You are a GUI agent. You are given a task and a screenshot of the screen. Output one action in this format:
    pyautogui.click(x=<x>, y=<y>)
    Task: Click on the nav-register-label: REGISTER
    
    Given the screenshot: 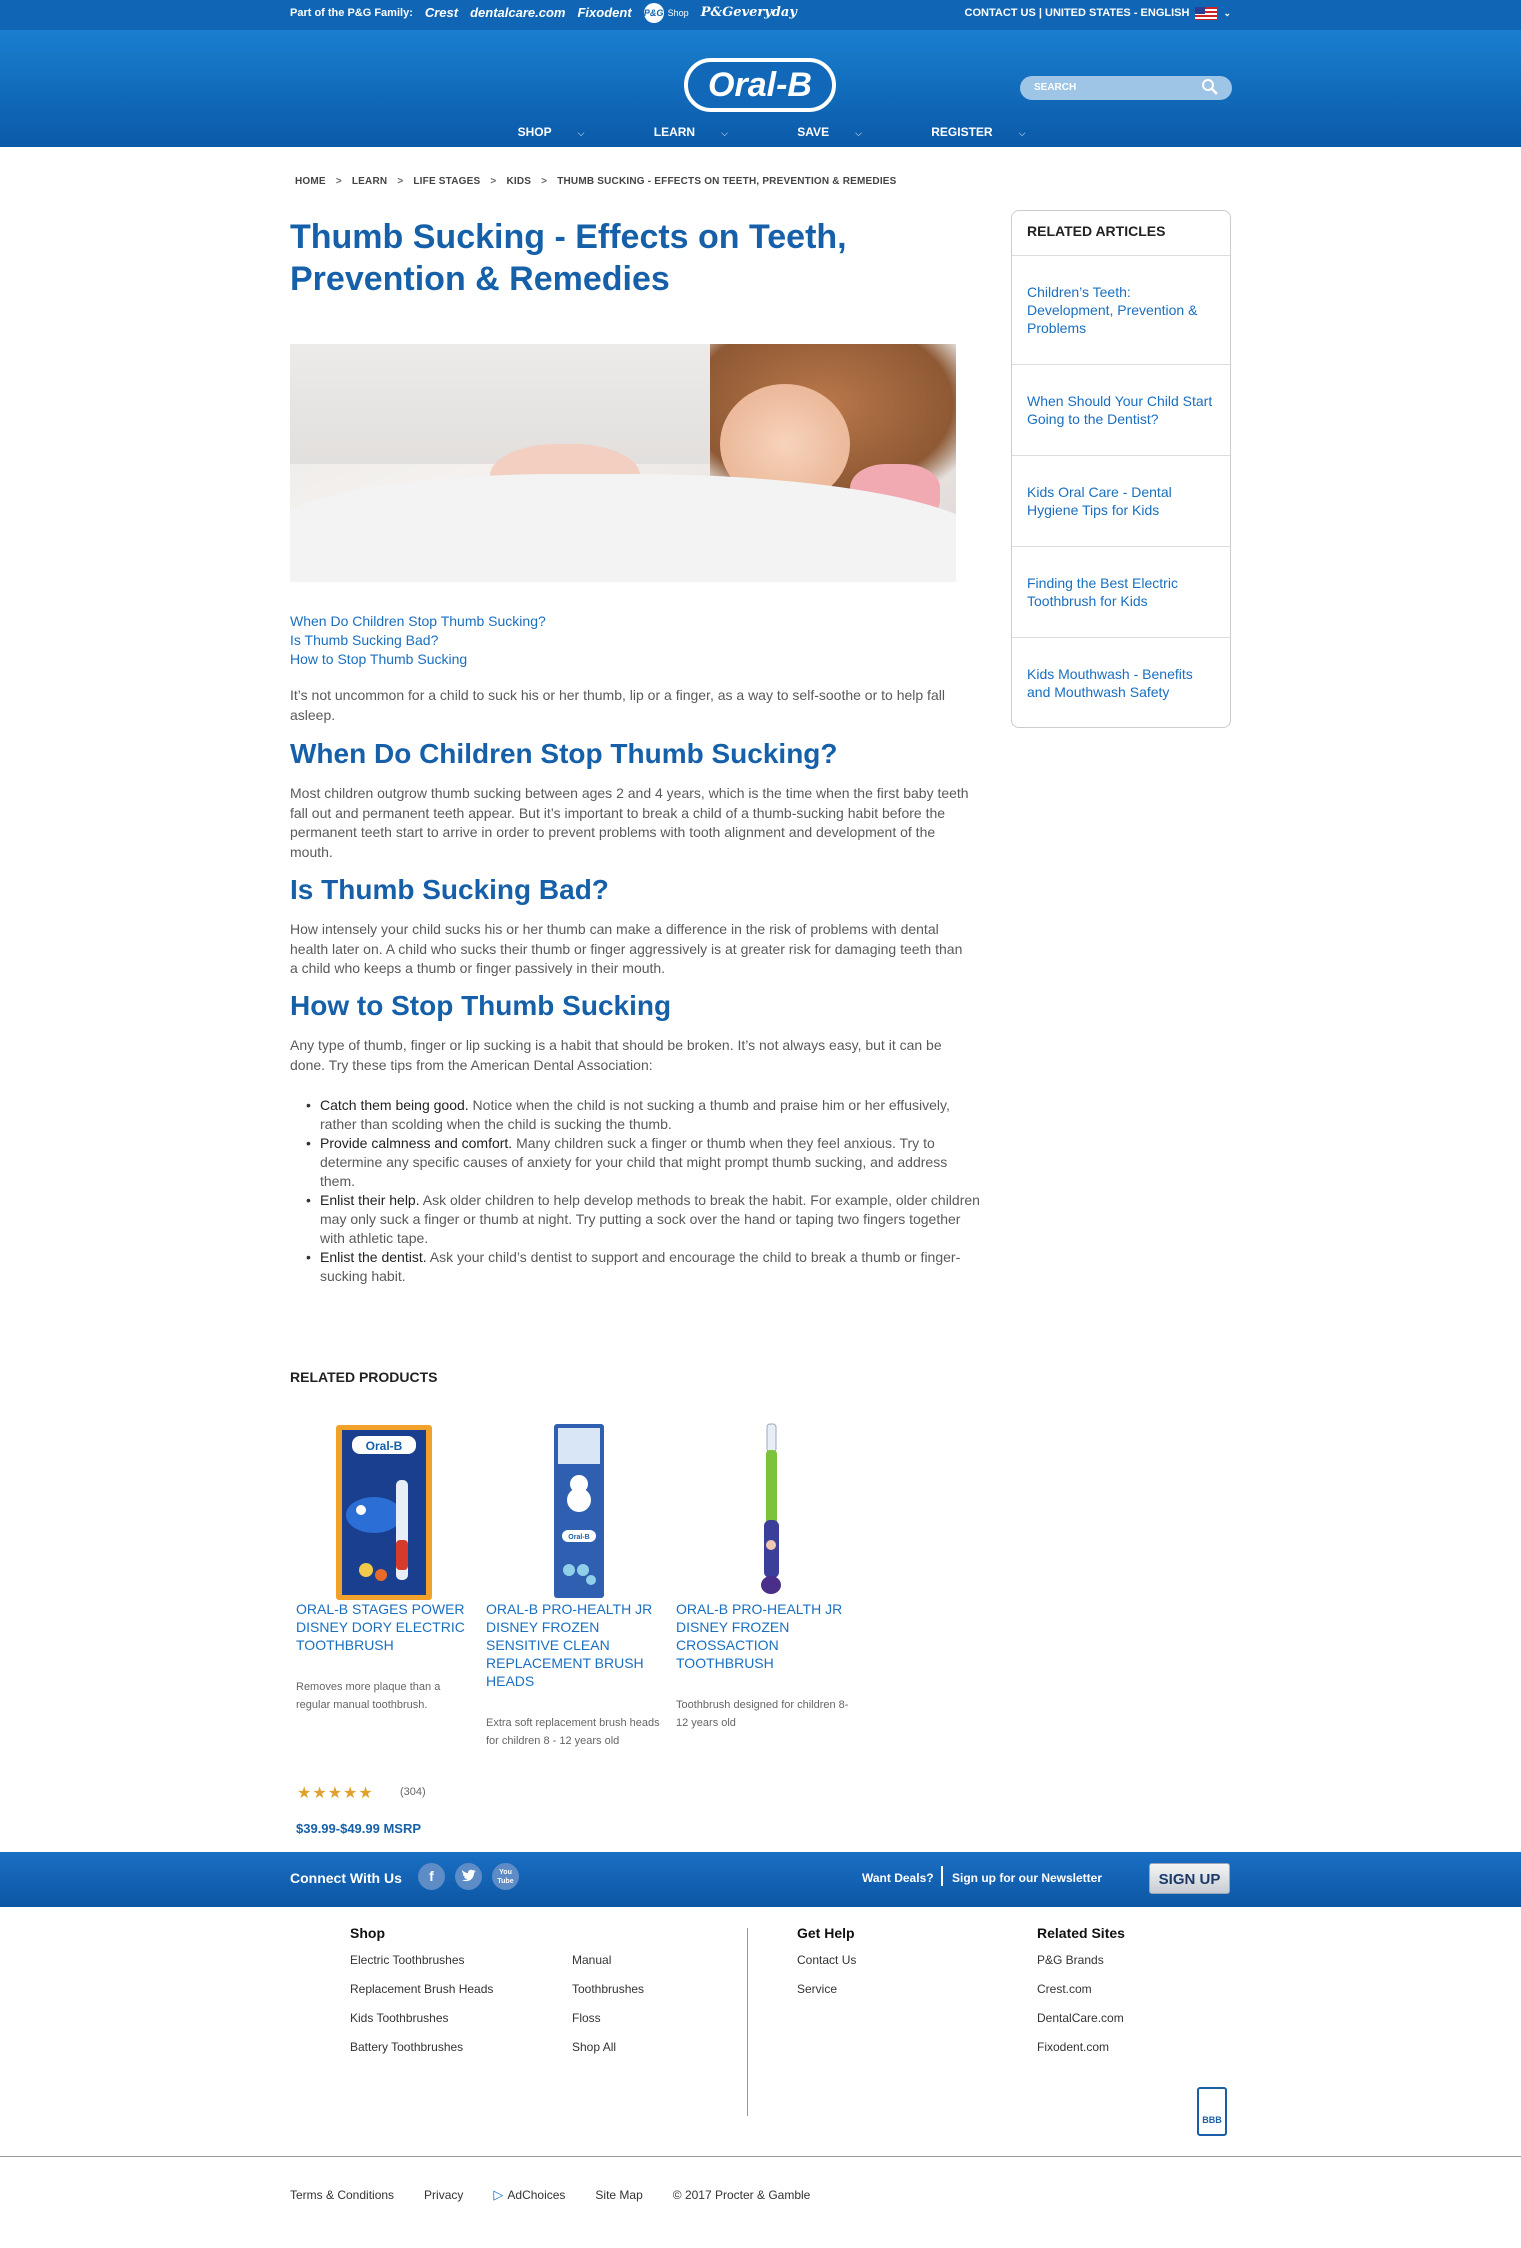 What is the action you would take?
    pyautogui.click(x=961, y=132)
    